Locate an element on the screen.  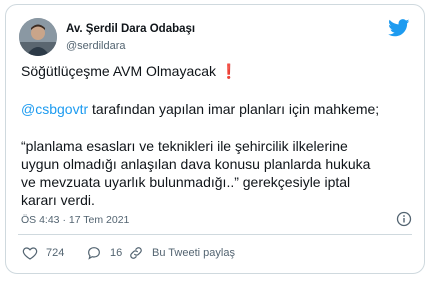
link-icon is located at coordinates (136, 253).